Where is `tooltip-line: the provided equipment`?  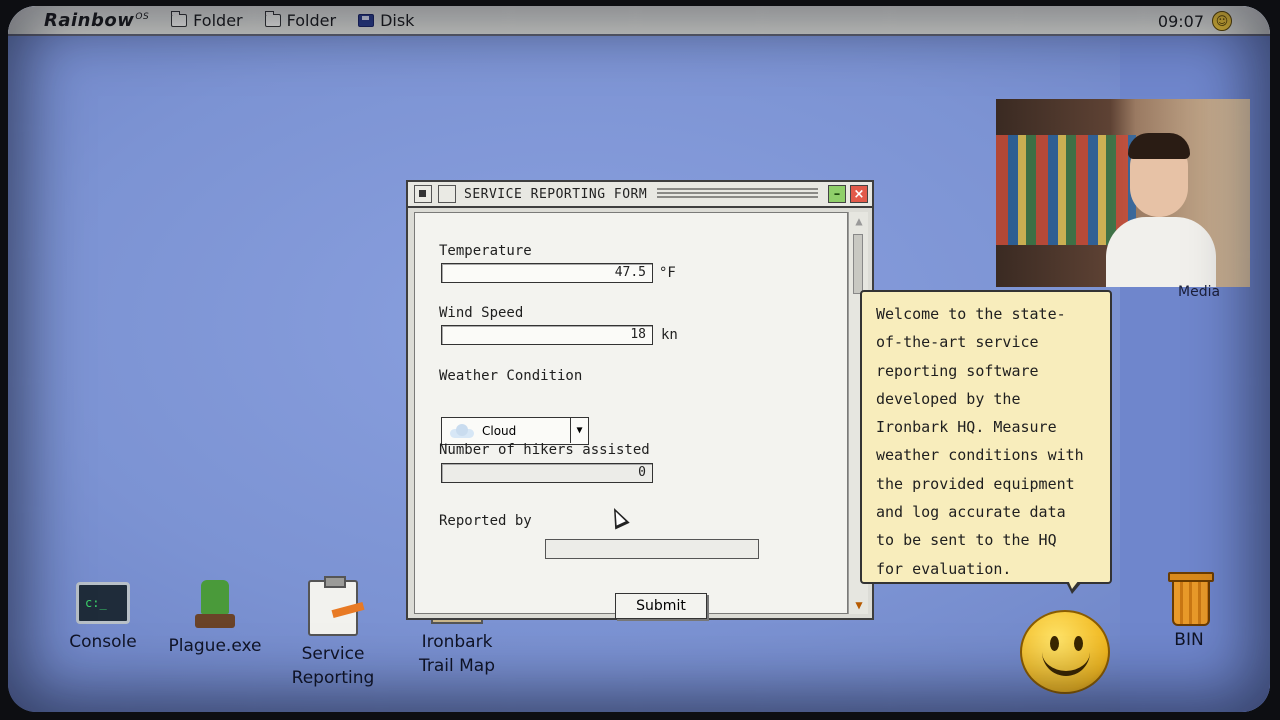
tooltip-line: the provided equipment is located at coordinates (975, 483).